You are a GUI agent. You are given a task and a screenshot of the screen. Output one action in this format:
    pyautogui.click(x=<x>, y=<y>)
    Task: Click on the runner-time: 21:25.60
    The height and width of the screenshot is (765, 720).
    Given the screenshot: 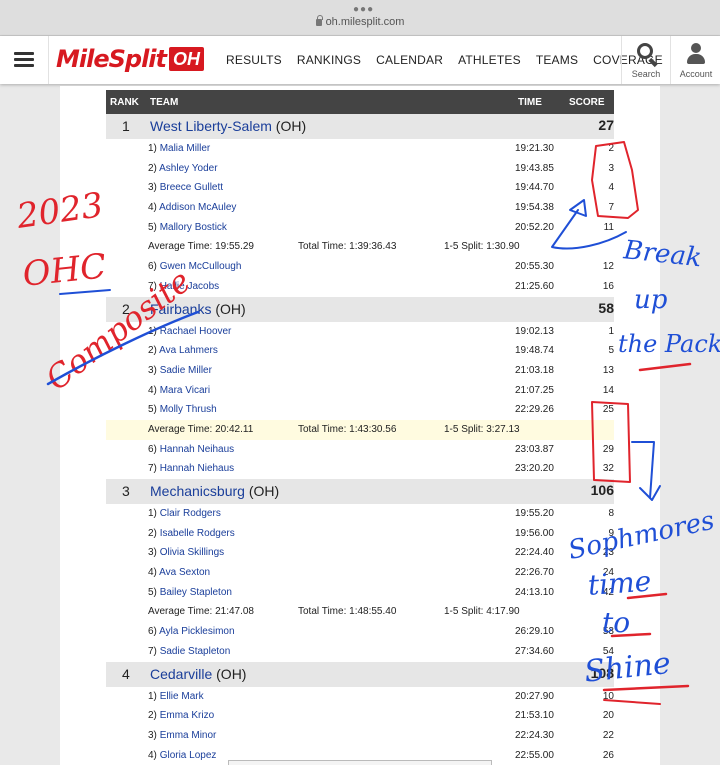 What is the action you would take?
    pyautogui.click(x=534, y=286)
    